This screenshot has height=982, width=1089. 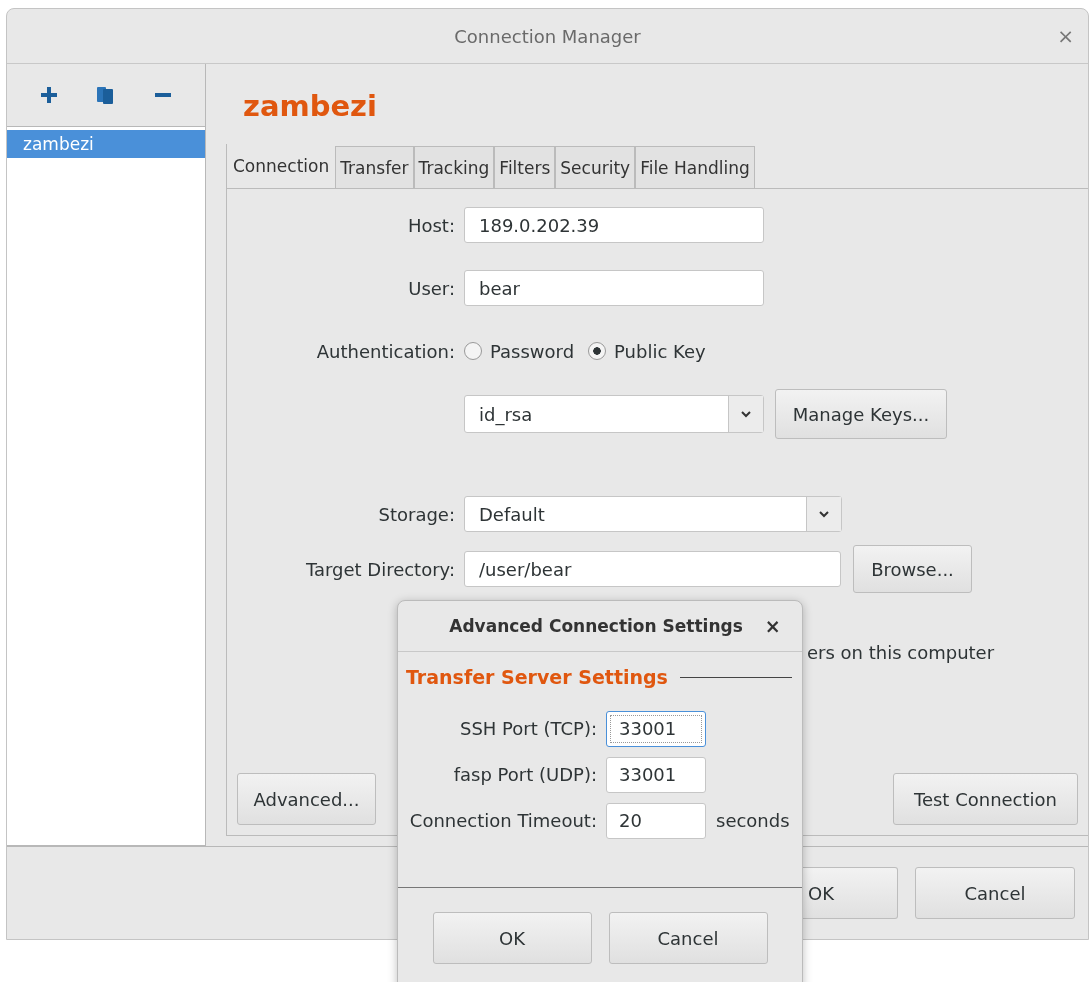 What do you see at coordinates (416, 514) in the screenshot?
I see `field-label: Storage:` at bounding box center [416, 514].